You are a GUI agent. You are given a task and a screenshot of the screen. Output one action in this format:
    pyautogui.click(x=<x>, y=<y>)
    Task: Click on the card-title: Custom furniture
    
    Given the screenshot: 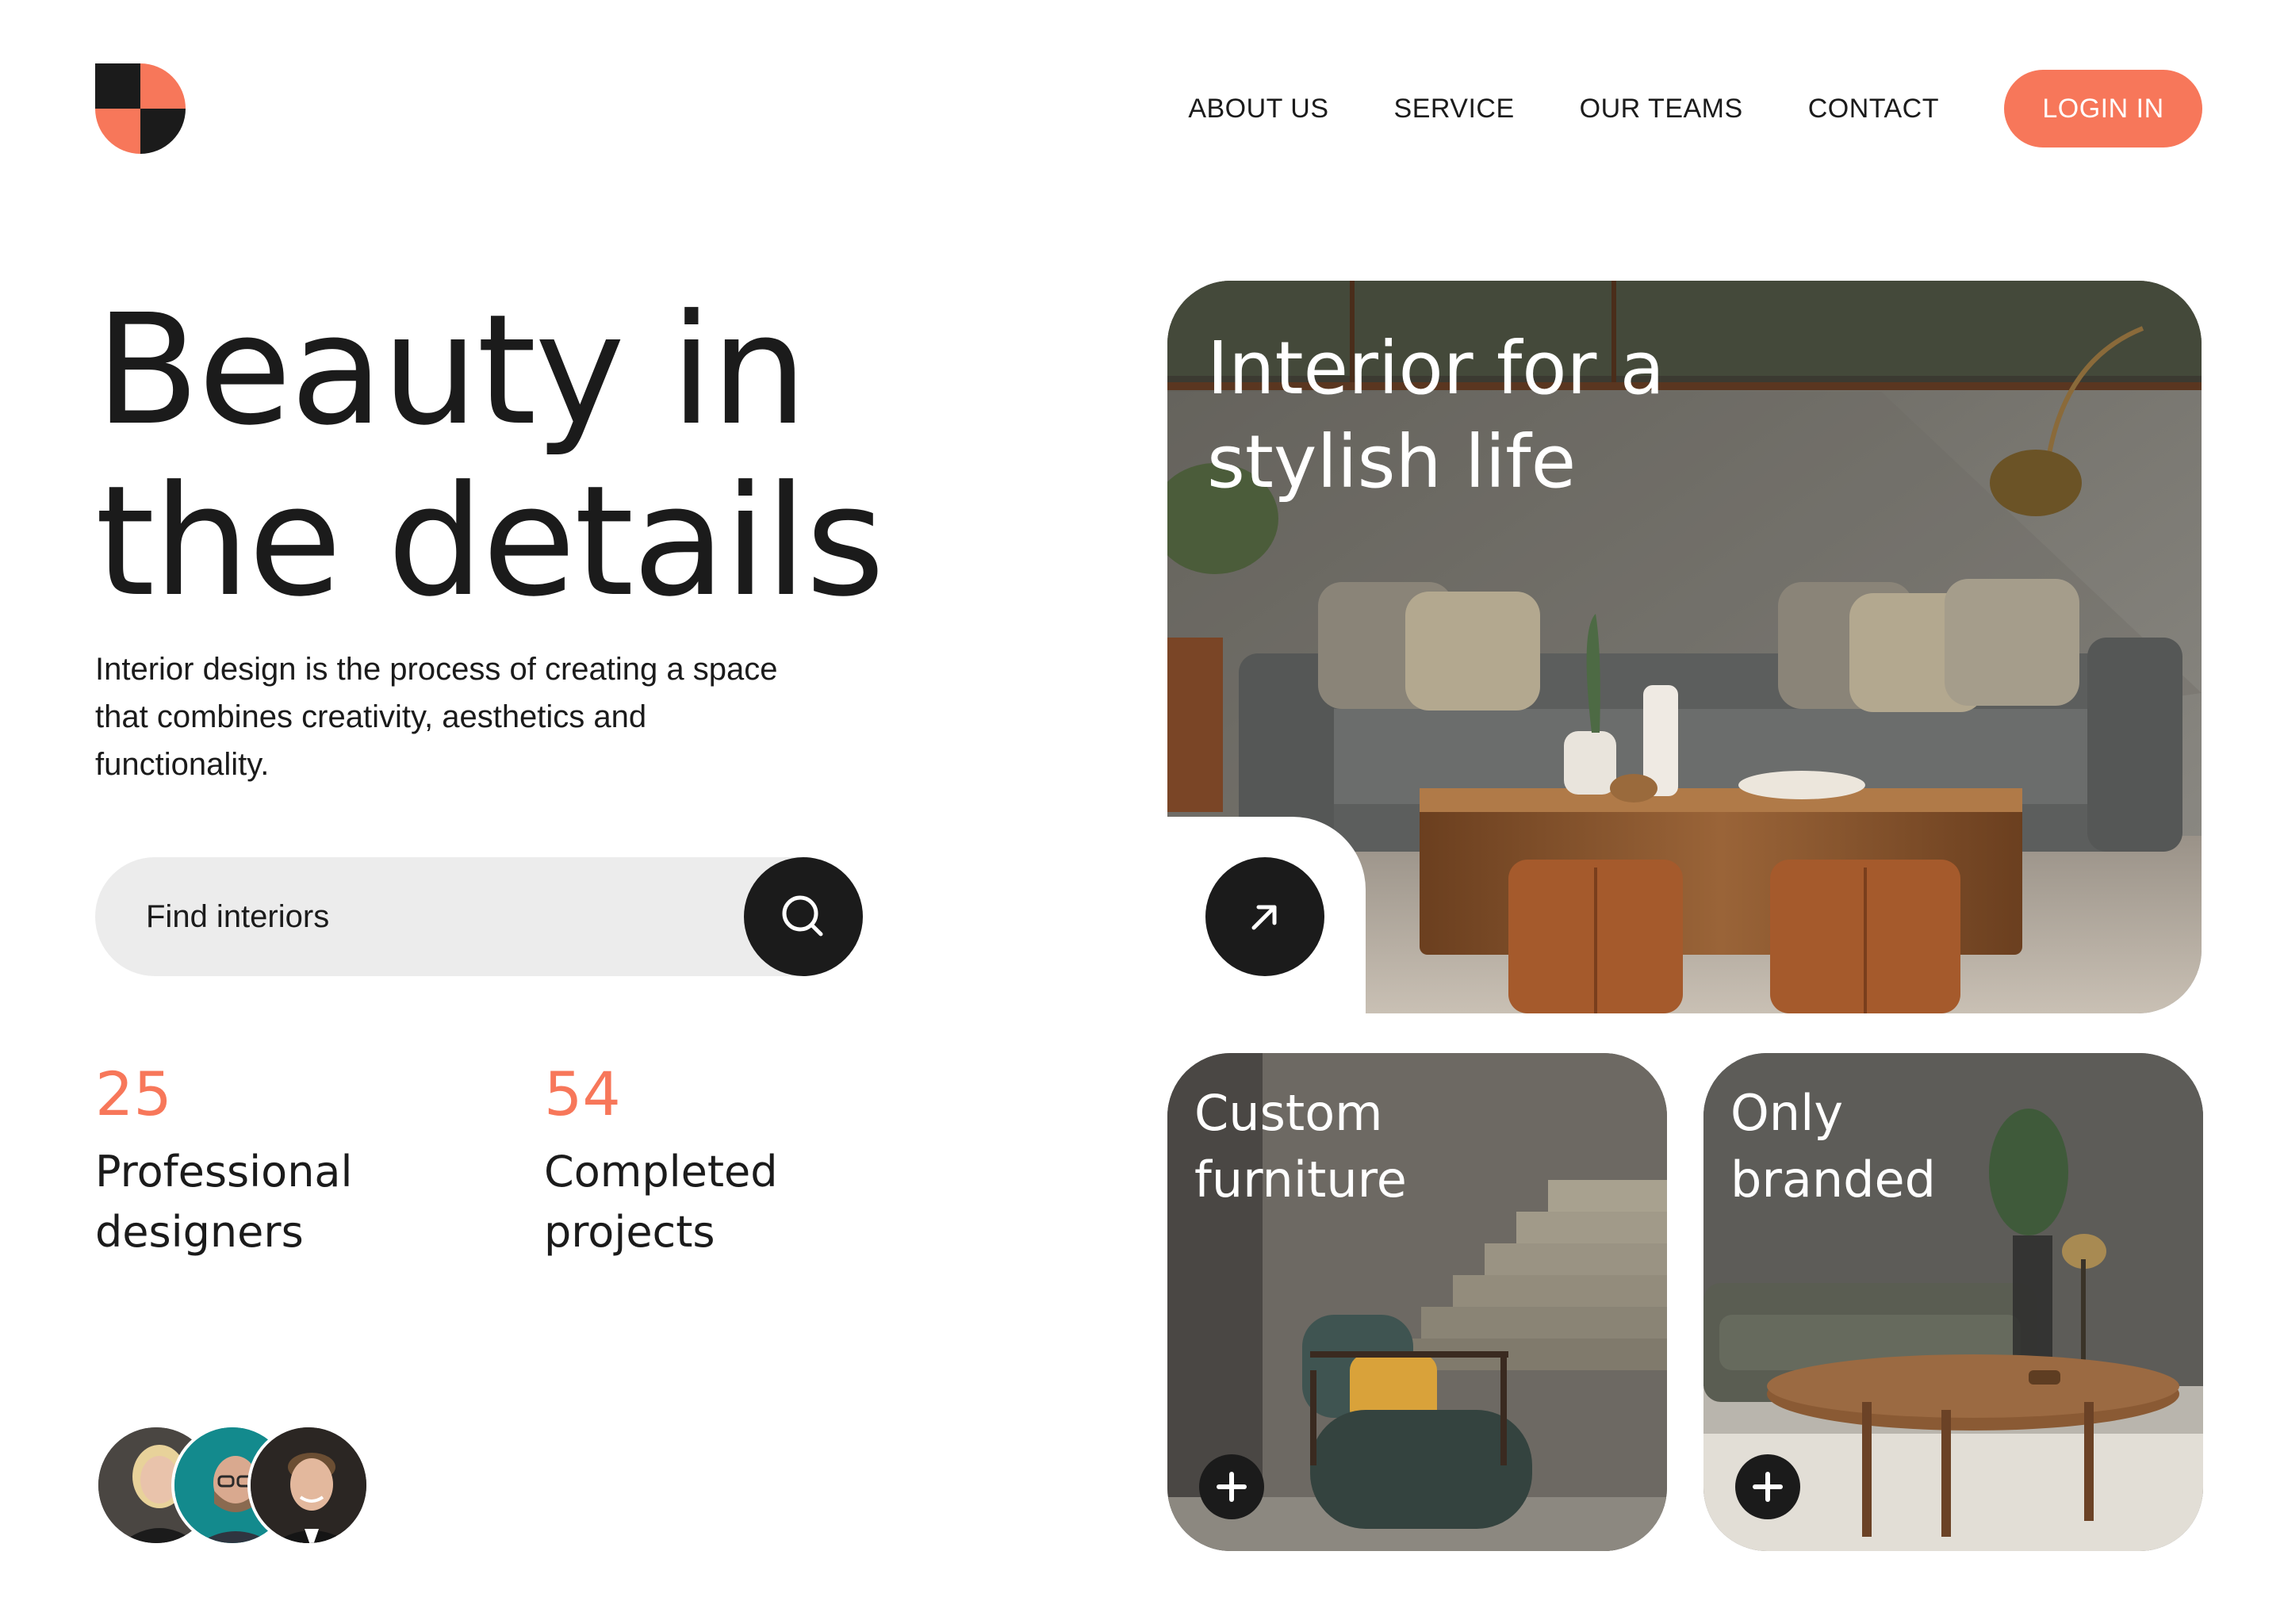 What is the action you would take?
    pyautogui.click(x=1300, y=1146)
    